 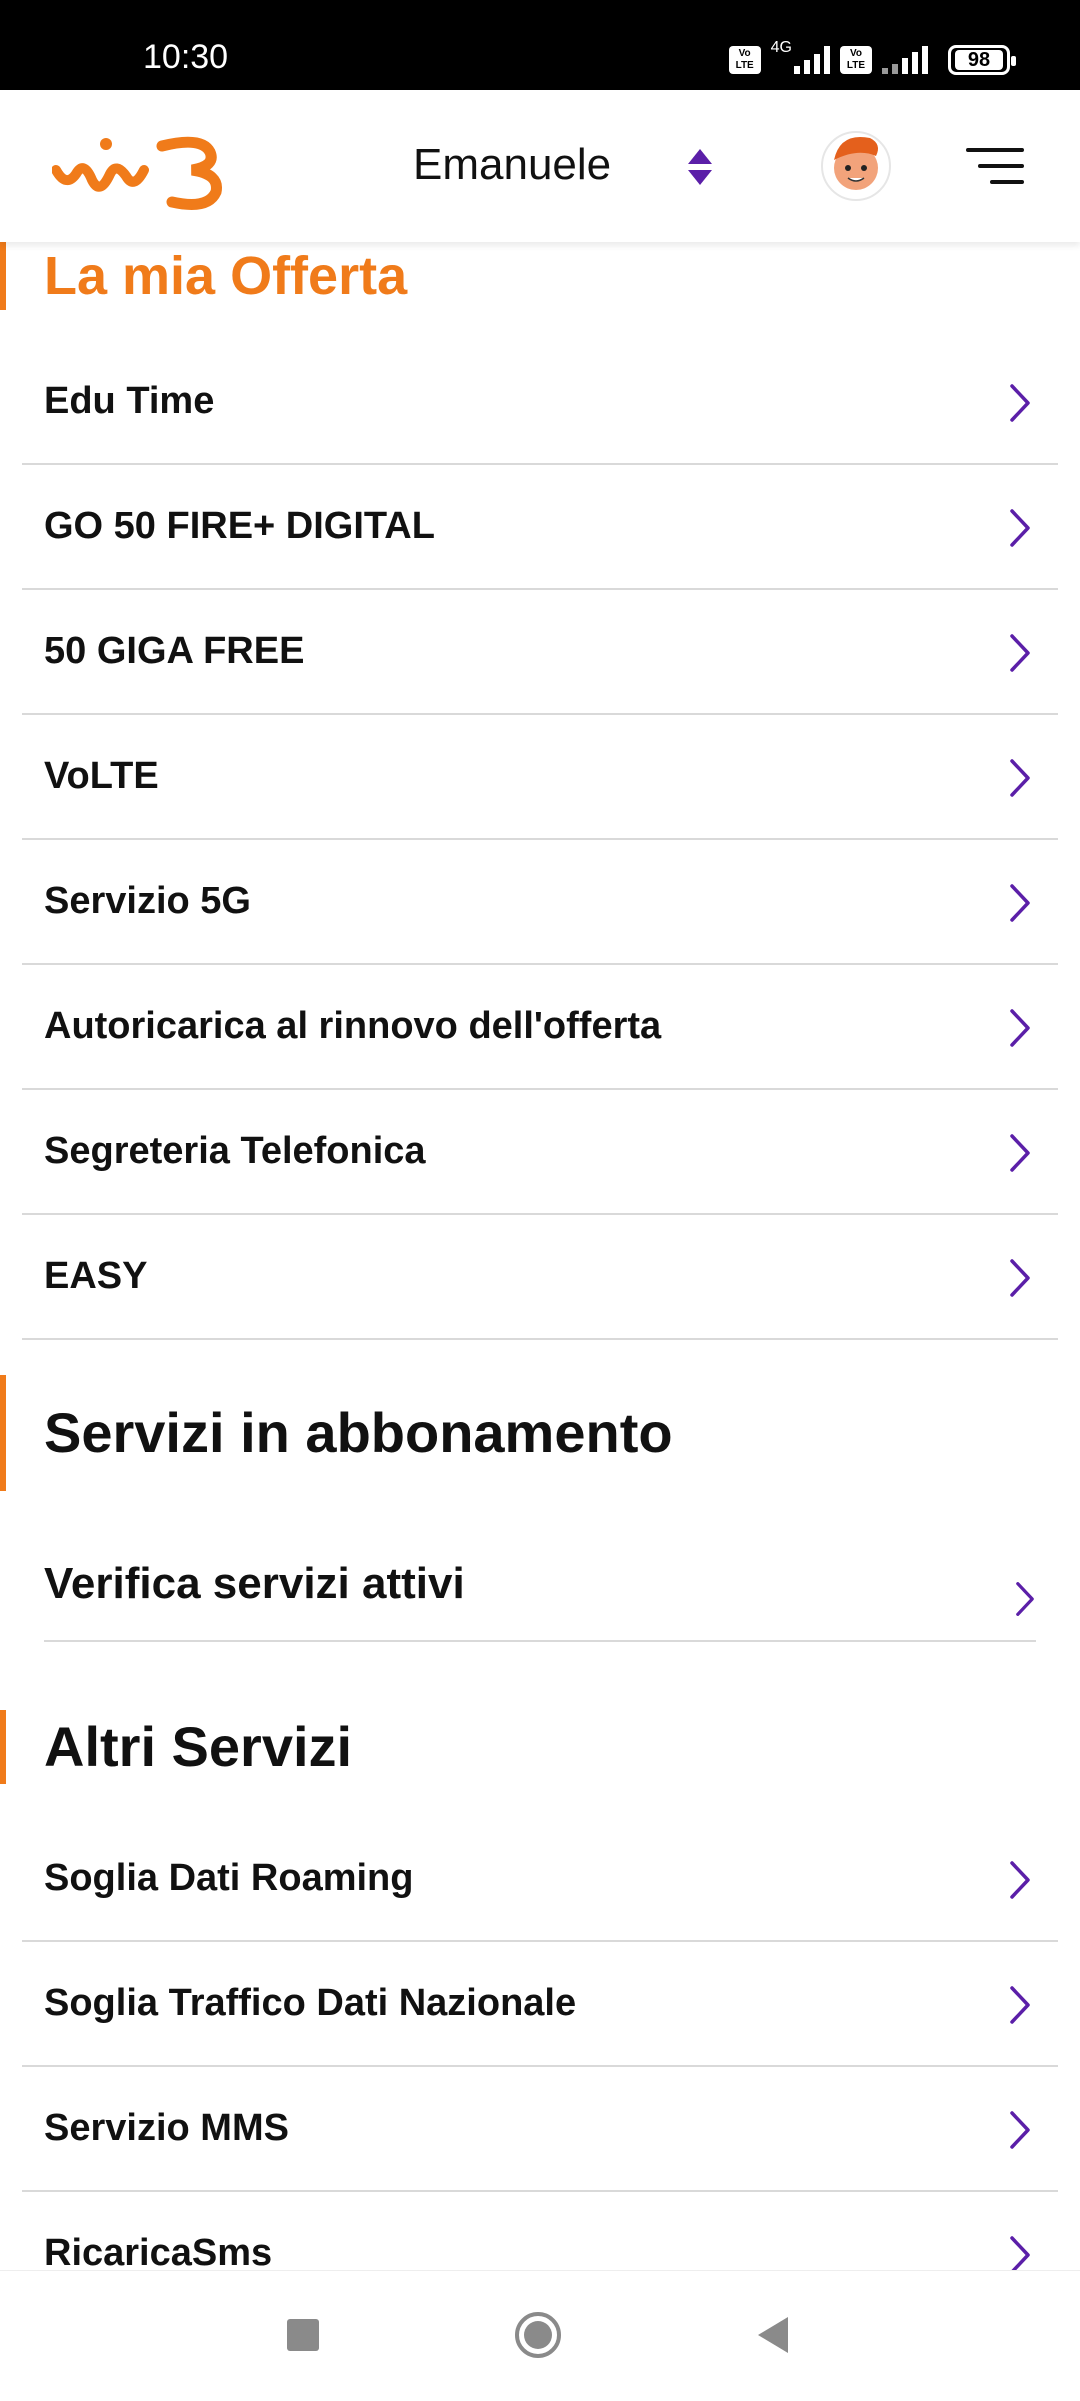 What do you see at coordinates (303, 2335) in the screenshot?
I see `recent-apps-icon` at bounding box center [303, 2335].